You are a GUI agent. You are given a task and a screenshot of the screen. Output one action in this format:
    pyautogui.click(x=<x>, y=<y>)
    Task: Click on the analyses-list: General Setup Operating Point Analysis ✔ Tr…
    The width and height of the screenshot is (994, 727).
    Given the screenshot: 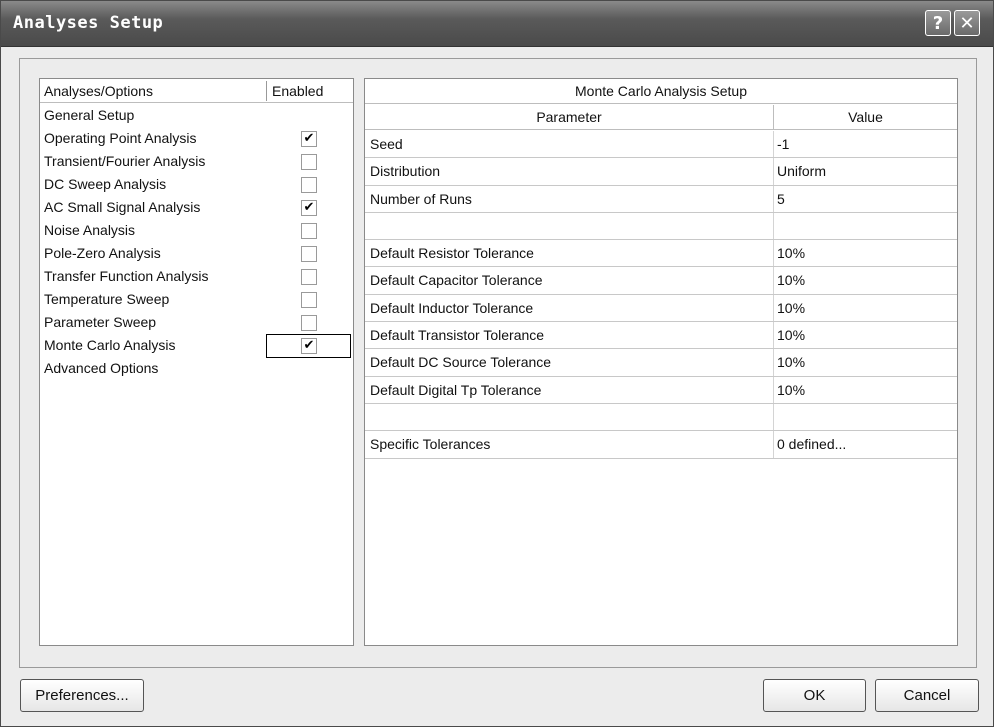 What is the action you would take?
    pyautogui.click(x=196, y=243)
    